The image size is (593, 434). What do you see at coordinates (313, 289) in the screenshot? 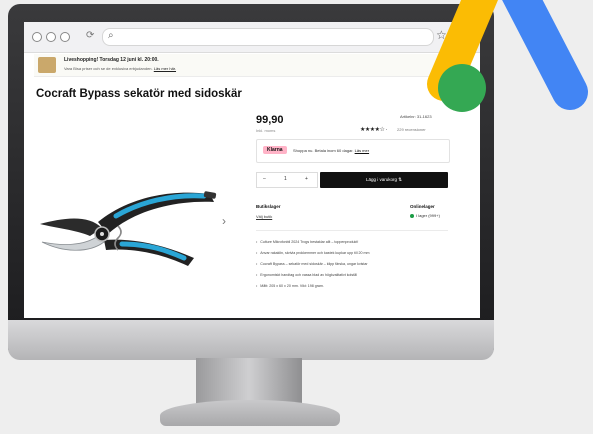
I see `feature-item: Mått: 205 x 60 x 20 mm. Vikt: 198 gram.` at bounding box center [313, 289].